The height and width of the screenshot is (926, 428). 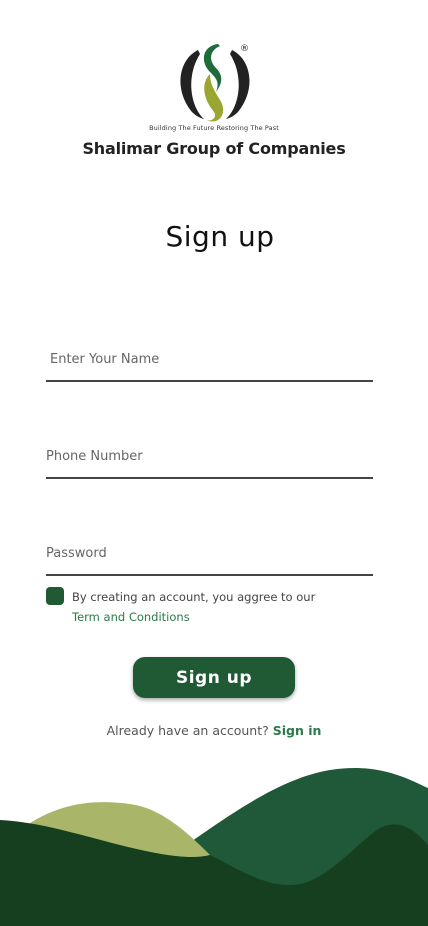 What do you see at coordinates (211, 359) in the screenshot?
I see `name-input` at bounding box center [211, 359].